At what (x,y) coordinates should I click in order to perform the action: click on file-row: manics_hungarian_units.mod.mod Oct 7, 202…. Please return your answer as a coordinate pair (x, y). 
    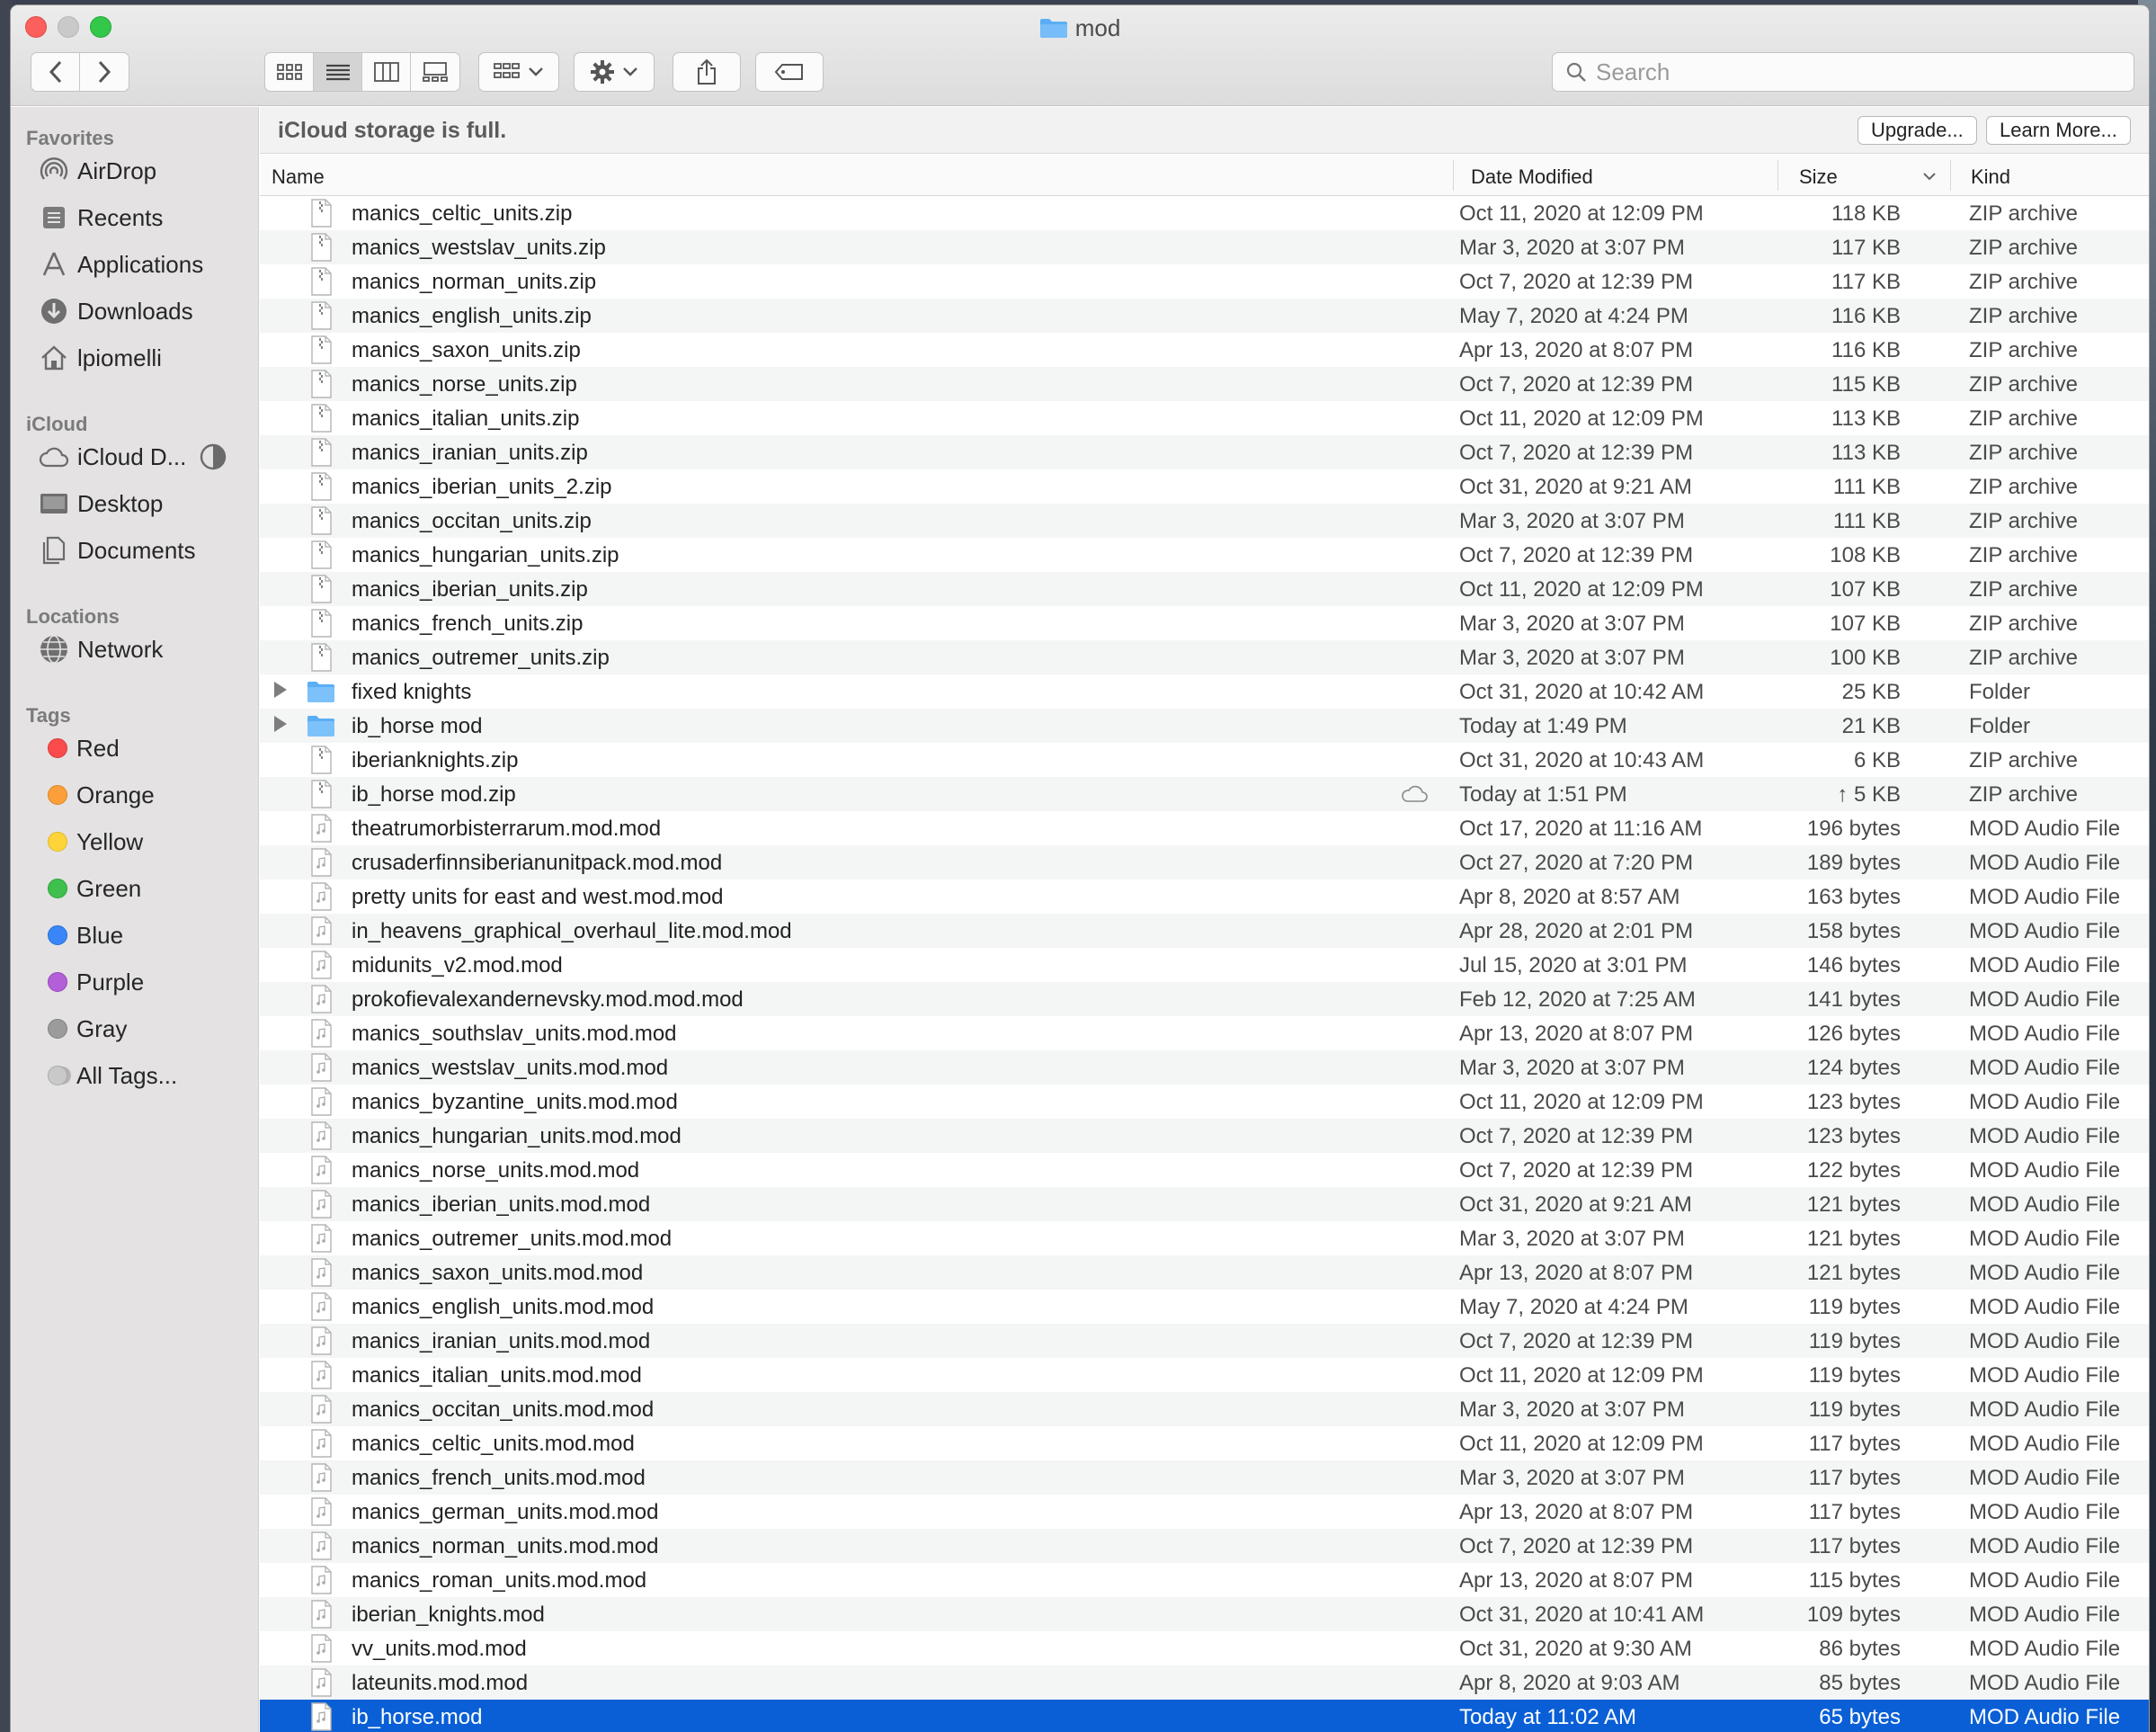
    Looking at the image, I should click on (1205, 1136).